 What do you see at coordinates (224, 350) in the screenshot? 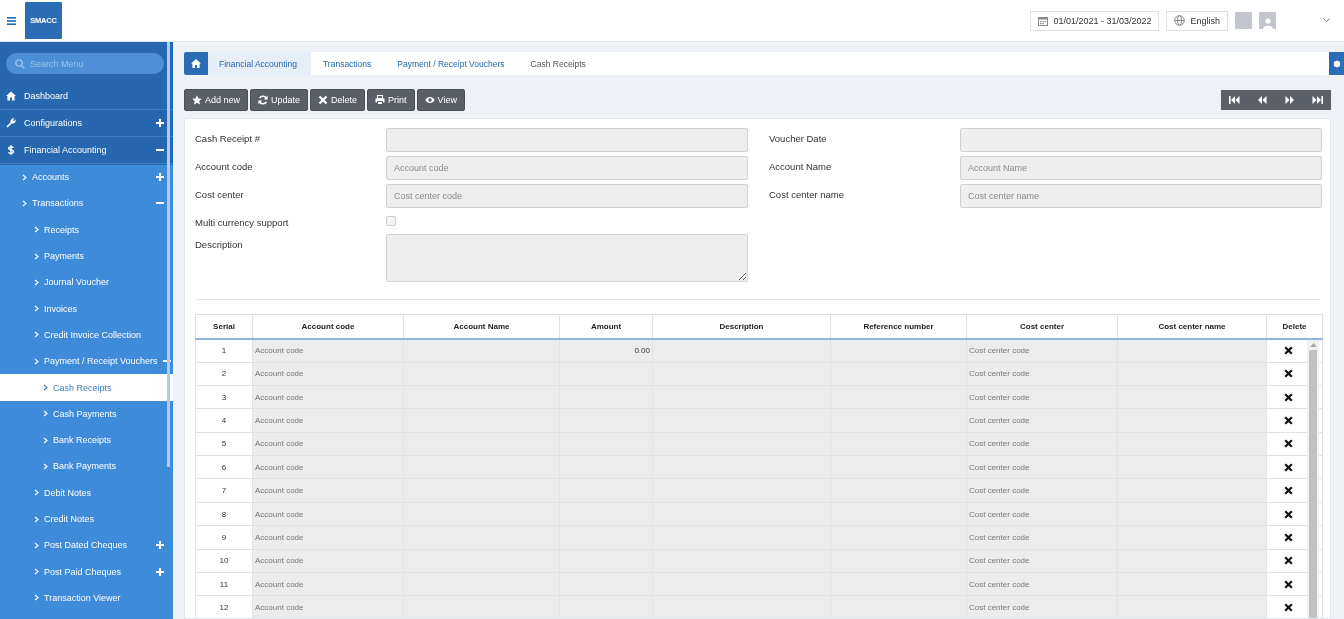
I see `table-cell: 1` at bounding box center [224, 350].